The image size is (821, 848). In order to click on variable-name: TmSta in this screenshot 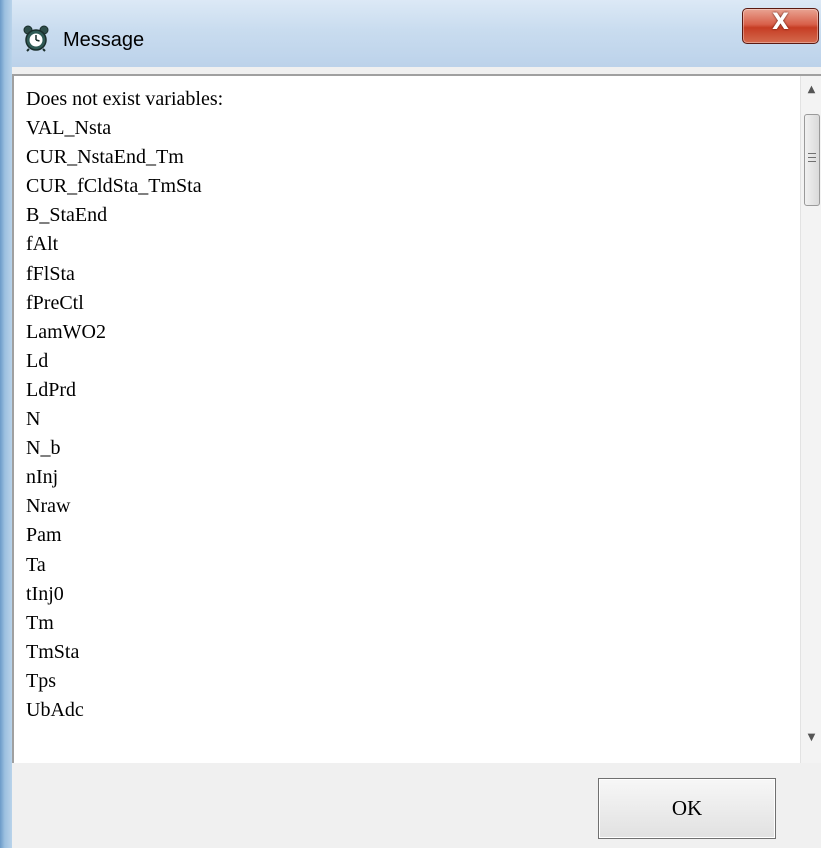, I will do `click(53, 651)`.